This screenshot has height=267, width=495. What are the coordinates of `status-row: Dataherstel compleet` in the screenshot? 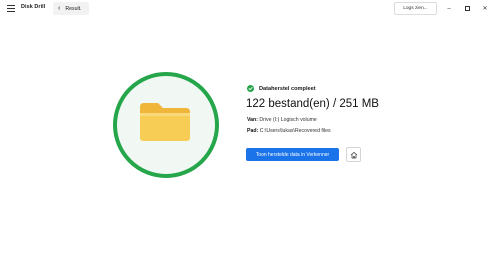 It's located at (281, 88).